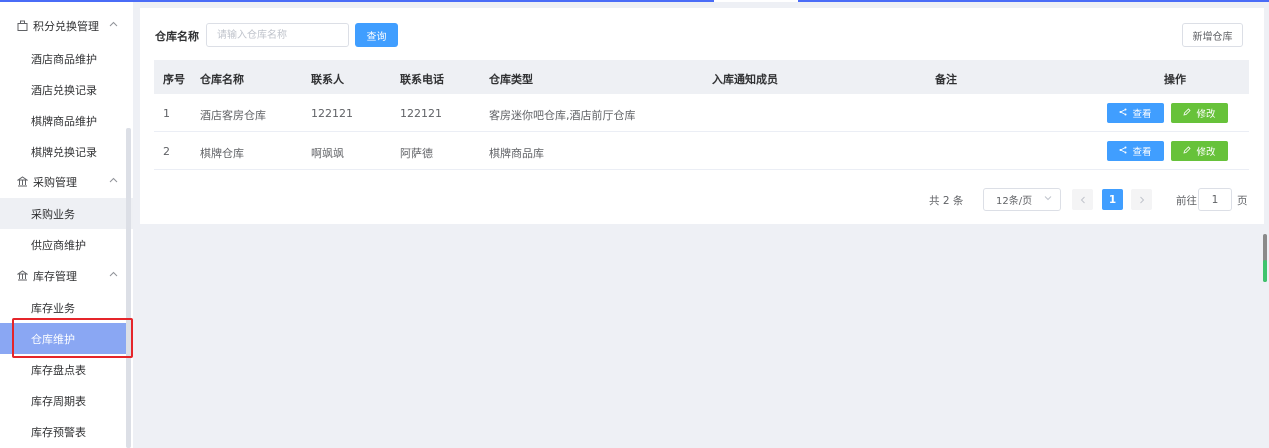 The height and width of the screenshot is (448, 1269). I want to click on chevron-down-icon, so click(1048, 199).